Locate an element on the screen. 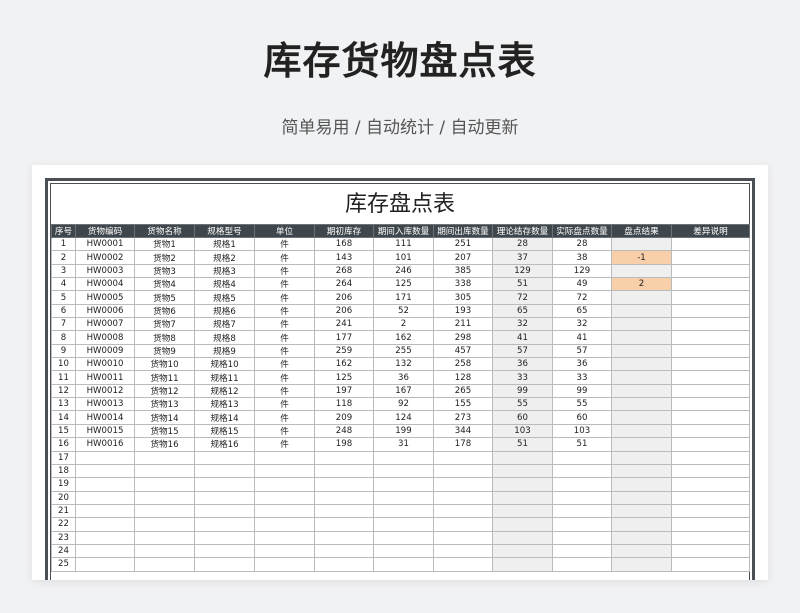 The image size is (800, 613). table-cell: 178 is located at coordinates (463, 444).